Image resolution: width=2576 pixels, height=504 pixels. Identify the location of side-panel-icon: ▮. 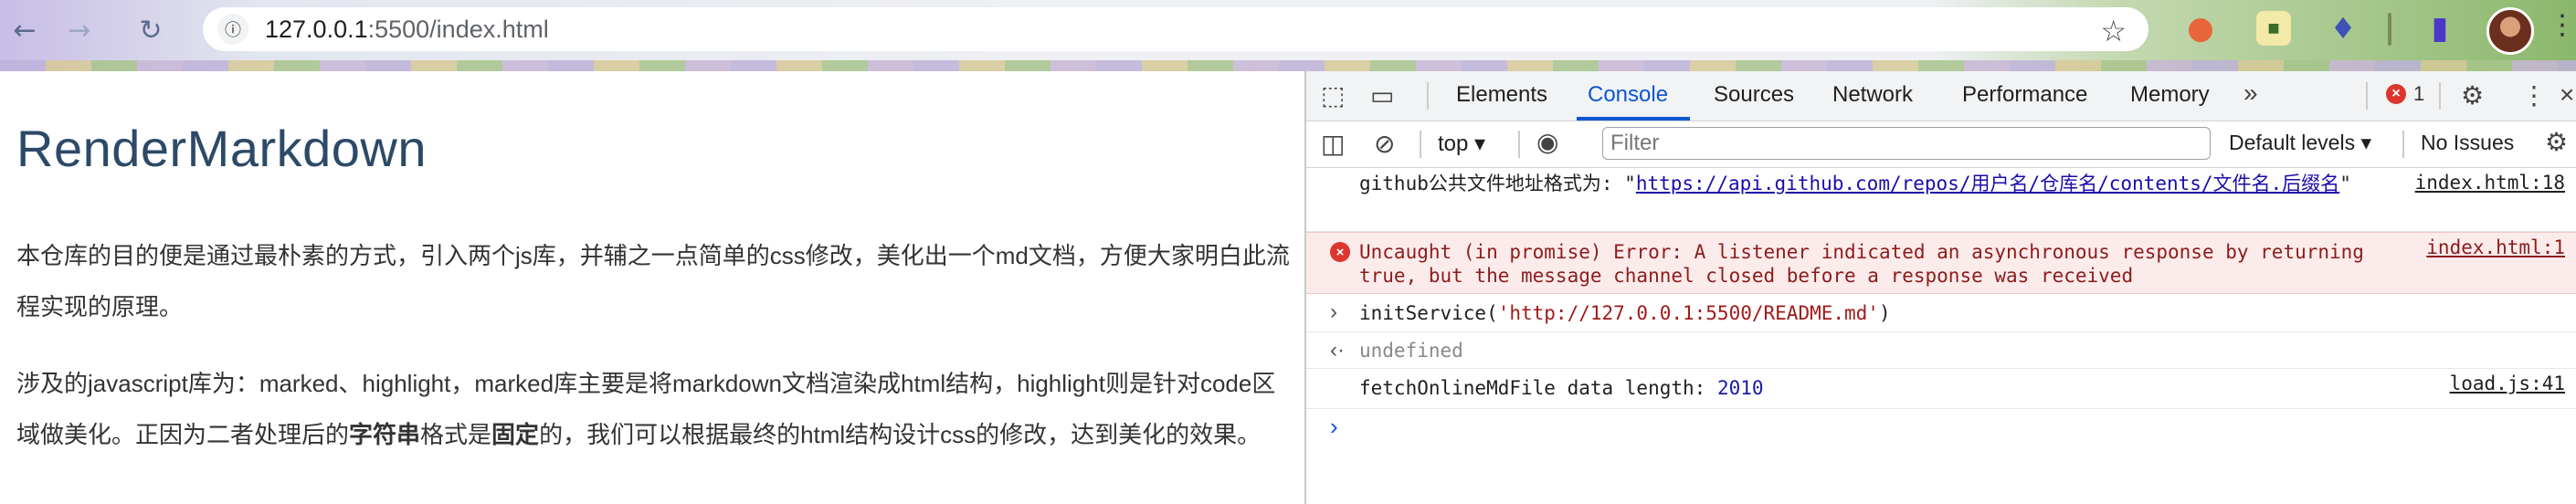
(2440, 29).